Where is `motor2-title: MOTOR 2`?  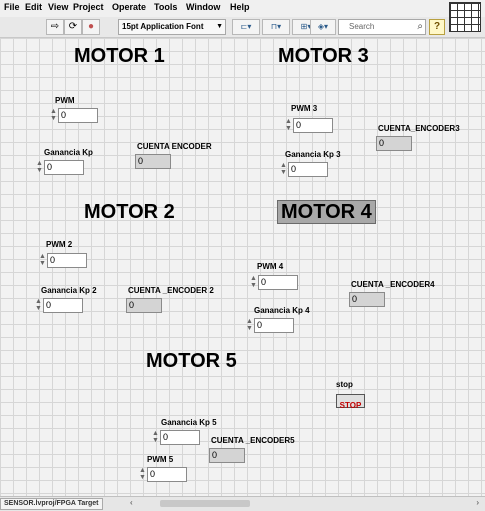
motor2-title: MOTOR 2 is located at coordinates (129, 212).